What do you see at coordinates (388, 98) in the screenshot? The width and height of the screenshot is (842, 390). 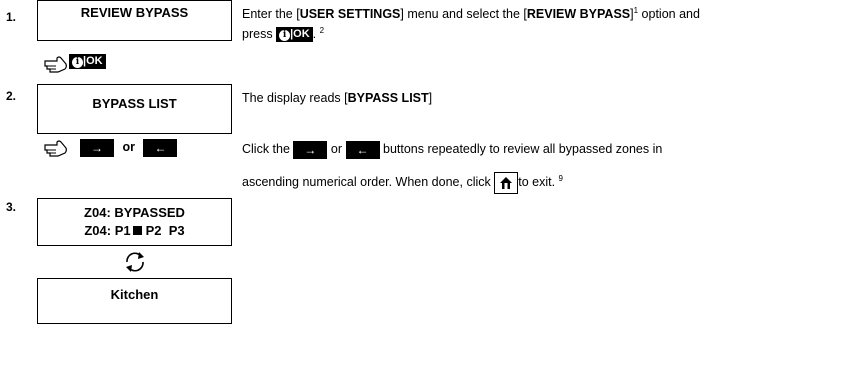 I see `display-name: BYPASS LIST` at bounding box center [388, 98].